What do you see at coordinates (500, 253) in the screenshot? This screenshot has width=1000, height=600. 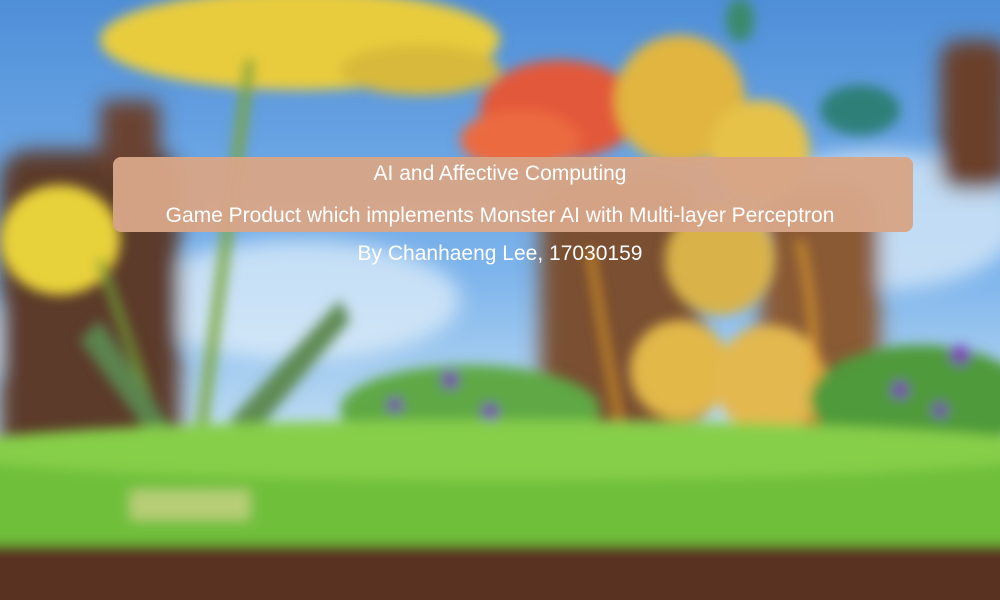 I see `author-credit: By Chanhaeng Lee, 17030159` at bounding box center [500, 253].